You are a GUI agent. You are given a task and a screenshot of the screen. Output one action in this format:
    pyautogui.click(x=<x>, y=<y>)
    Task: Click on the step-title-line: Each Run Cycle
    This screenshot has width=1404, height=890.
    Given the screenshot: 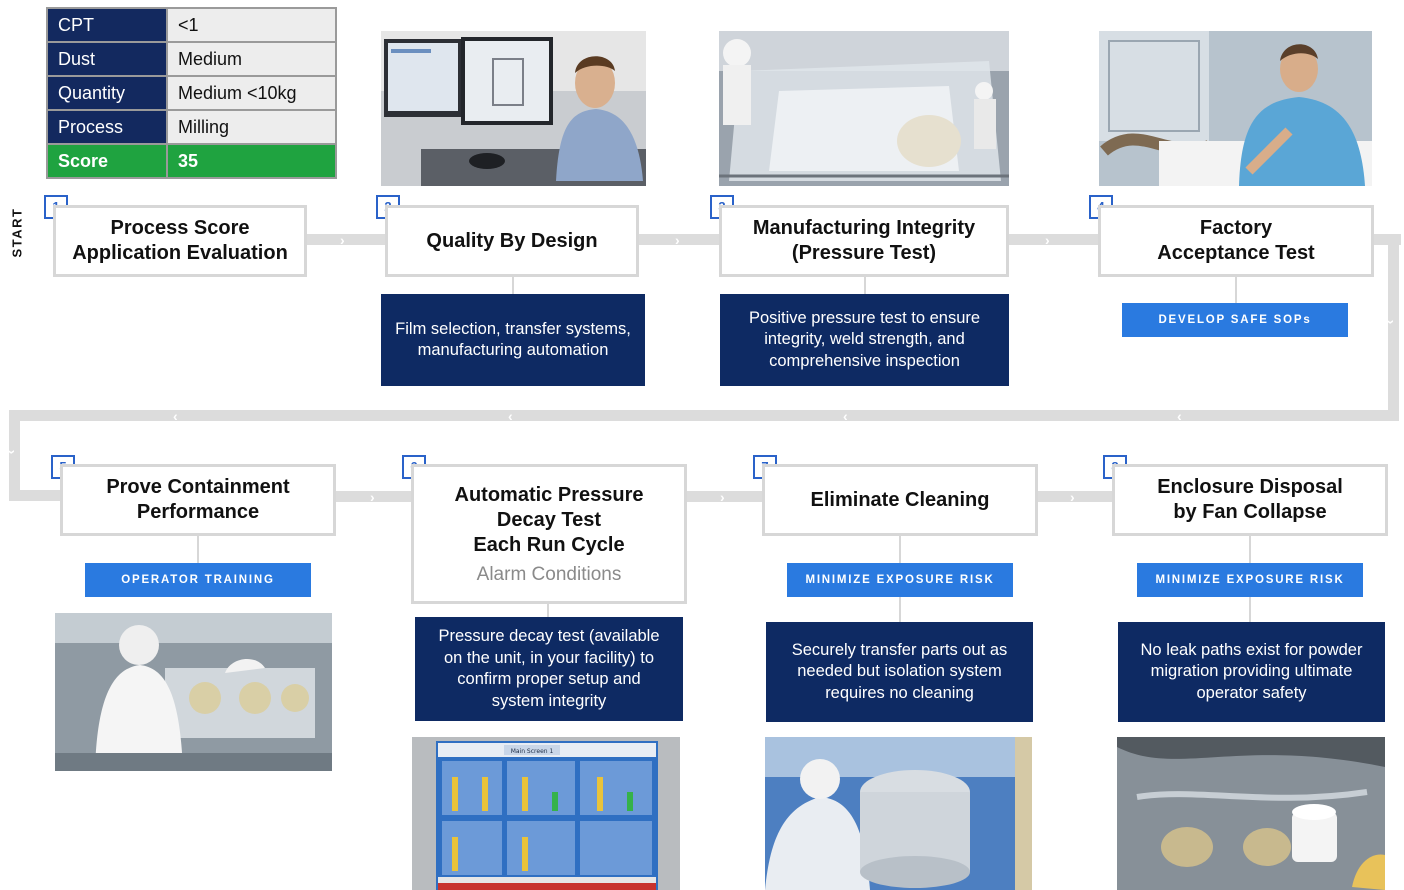 What is the action you would take?
    pyautogui.click(x=549, y=544)
    